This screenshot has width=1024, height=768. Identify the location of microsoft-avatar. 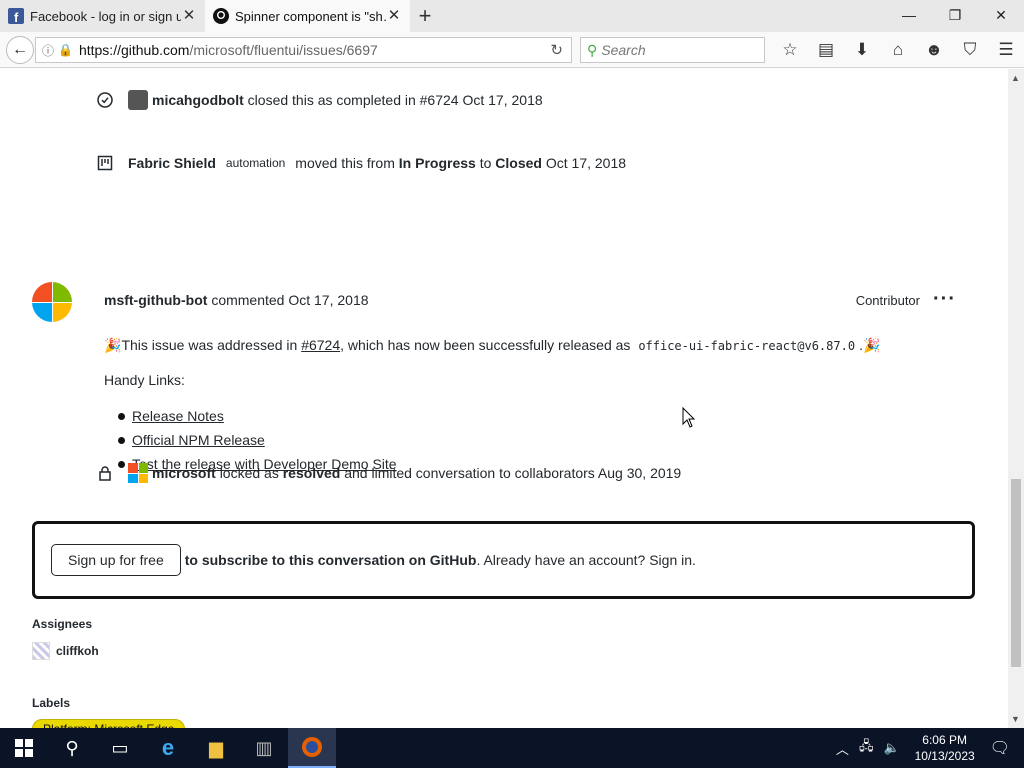
(138, 473).